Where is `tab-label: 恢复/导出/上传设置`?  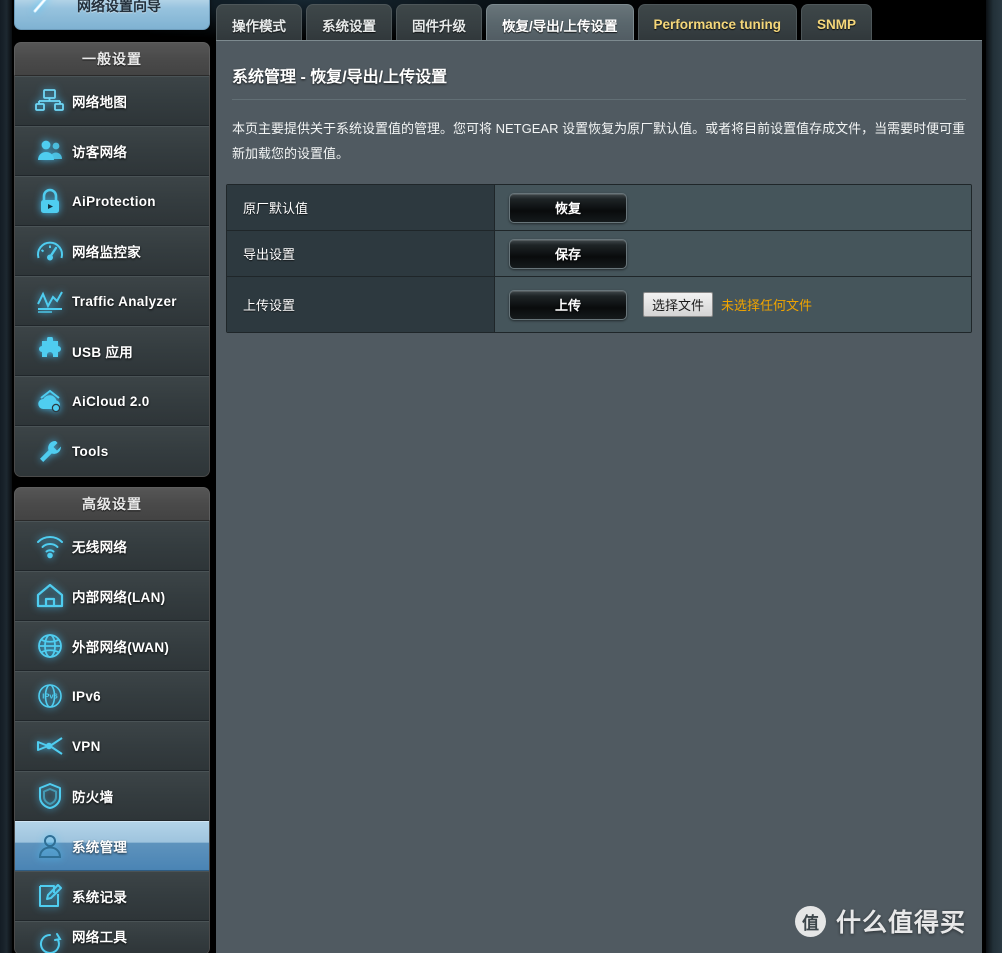 tab-label: 恢复/导出/上传设置 is located at coordinates (560, 26).